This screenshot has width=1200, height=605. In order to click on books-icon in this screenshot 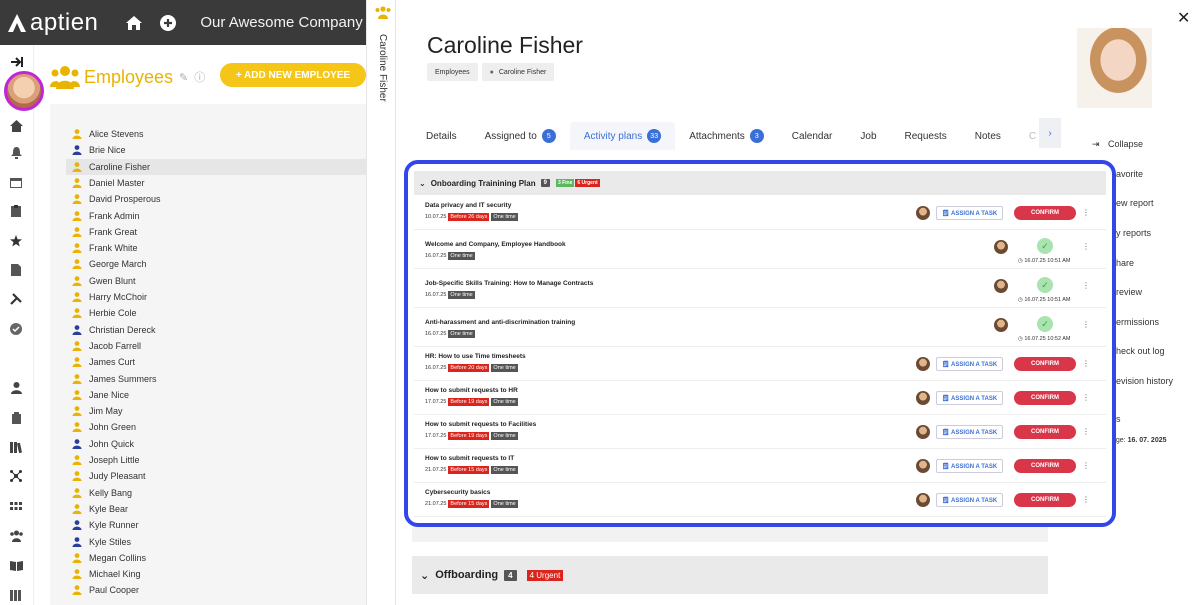, I will do `click(16, 595)`.